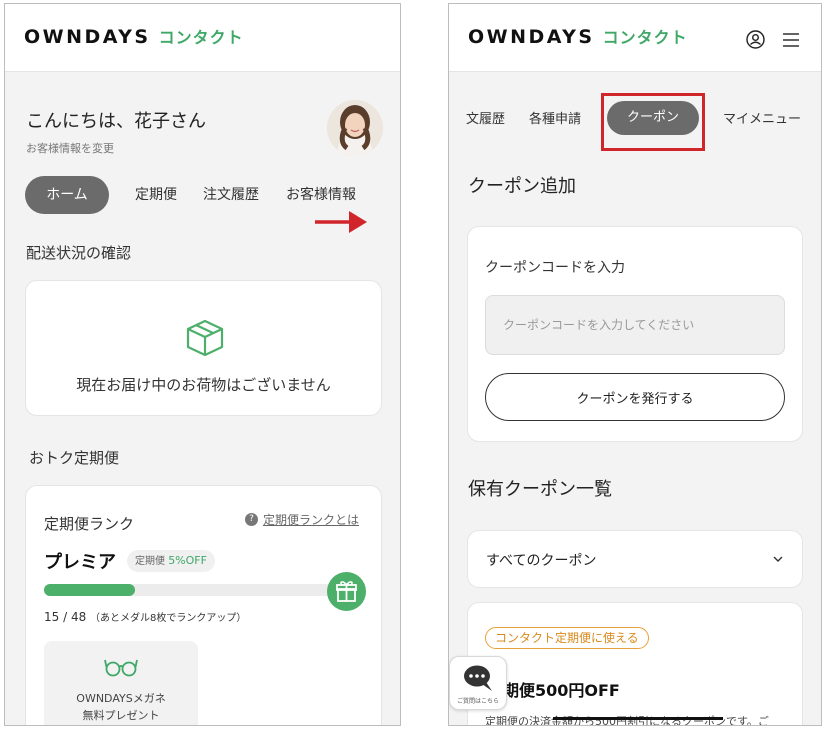 The image size is (825, 729). Describe the element at coordinates (635, 397) in the screenshot. I see `issue-coupon-button: クーポンを発行する` at that location.